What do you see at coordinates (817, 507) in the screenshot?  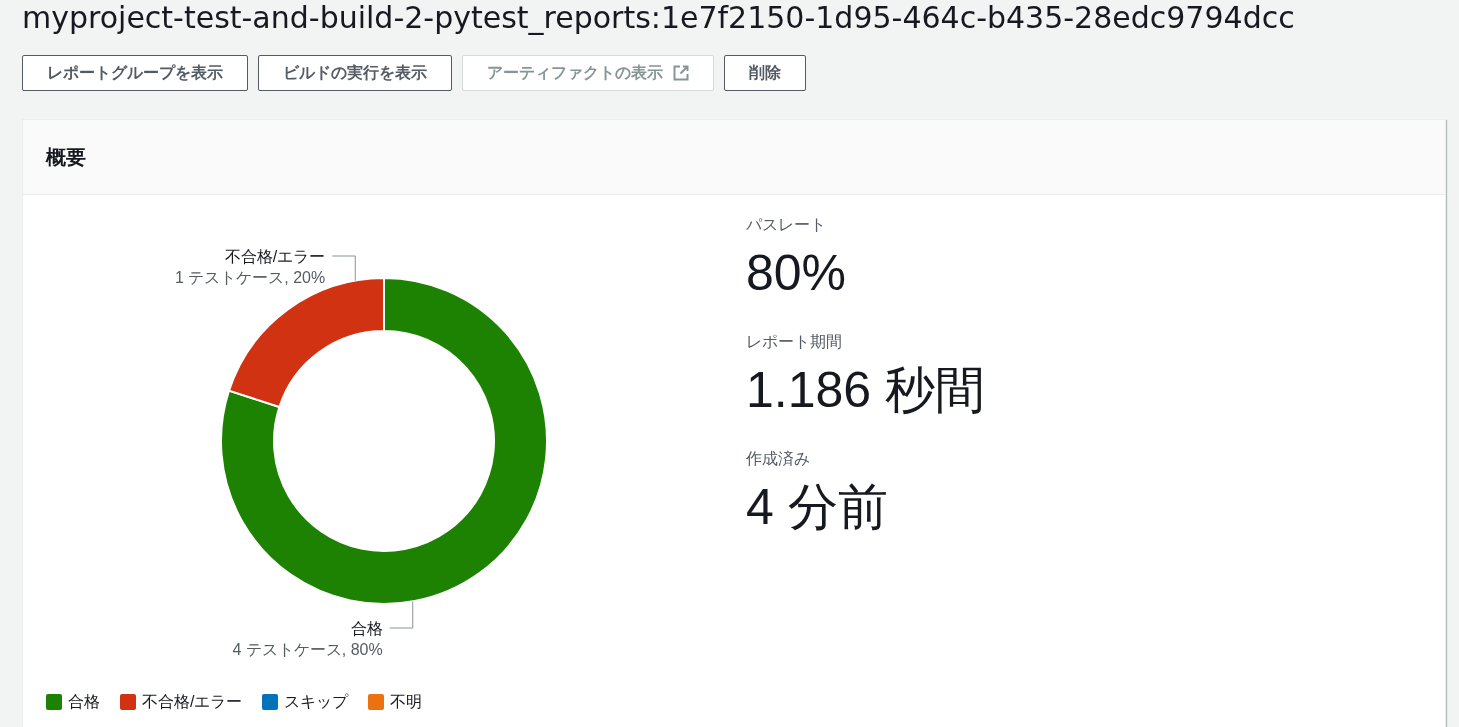 I see `stat-value: 4 分前` at bounding box center [817, 507].